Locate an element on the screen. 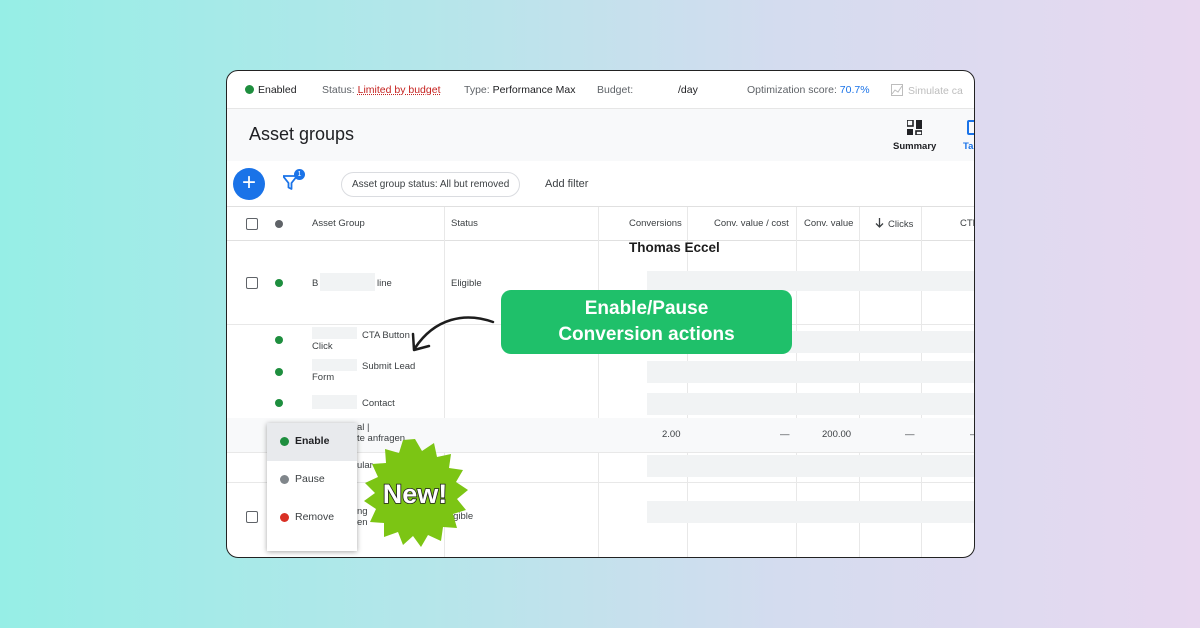  author-name: Thomas Eccel is located at coordinates (674, 247).